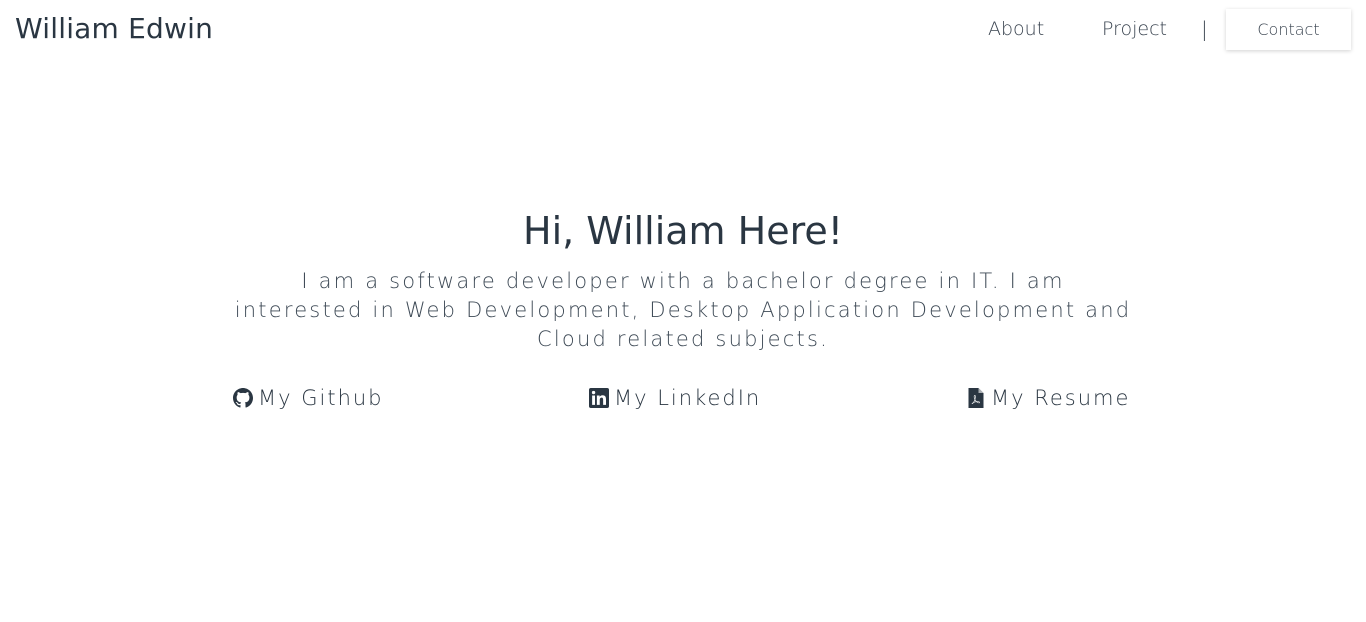 Image resolution: width=1366 pixels, height=622 pixels. What do you see at coordinates (683, 231) in the screenshot?
I see `hero-title: Hi, William Here!` at bounding box center [683, 231].